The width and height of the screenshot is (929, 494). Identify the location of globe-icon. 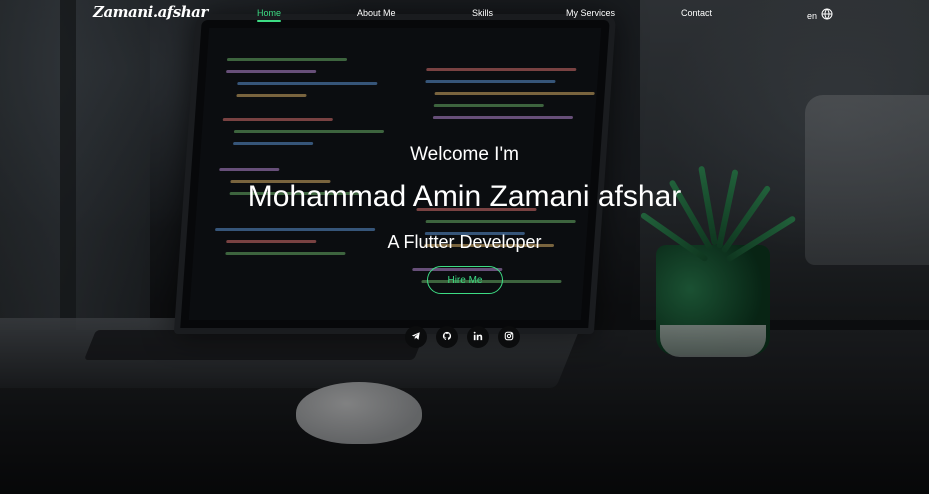
(827, 16).